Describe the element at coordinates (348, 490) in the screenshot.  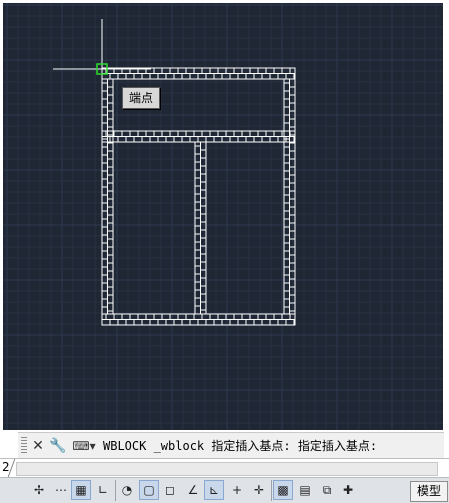
I see `annotation-monitor-icon: ✚` at that location.